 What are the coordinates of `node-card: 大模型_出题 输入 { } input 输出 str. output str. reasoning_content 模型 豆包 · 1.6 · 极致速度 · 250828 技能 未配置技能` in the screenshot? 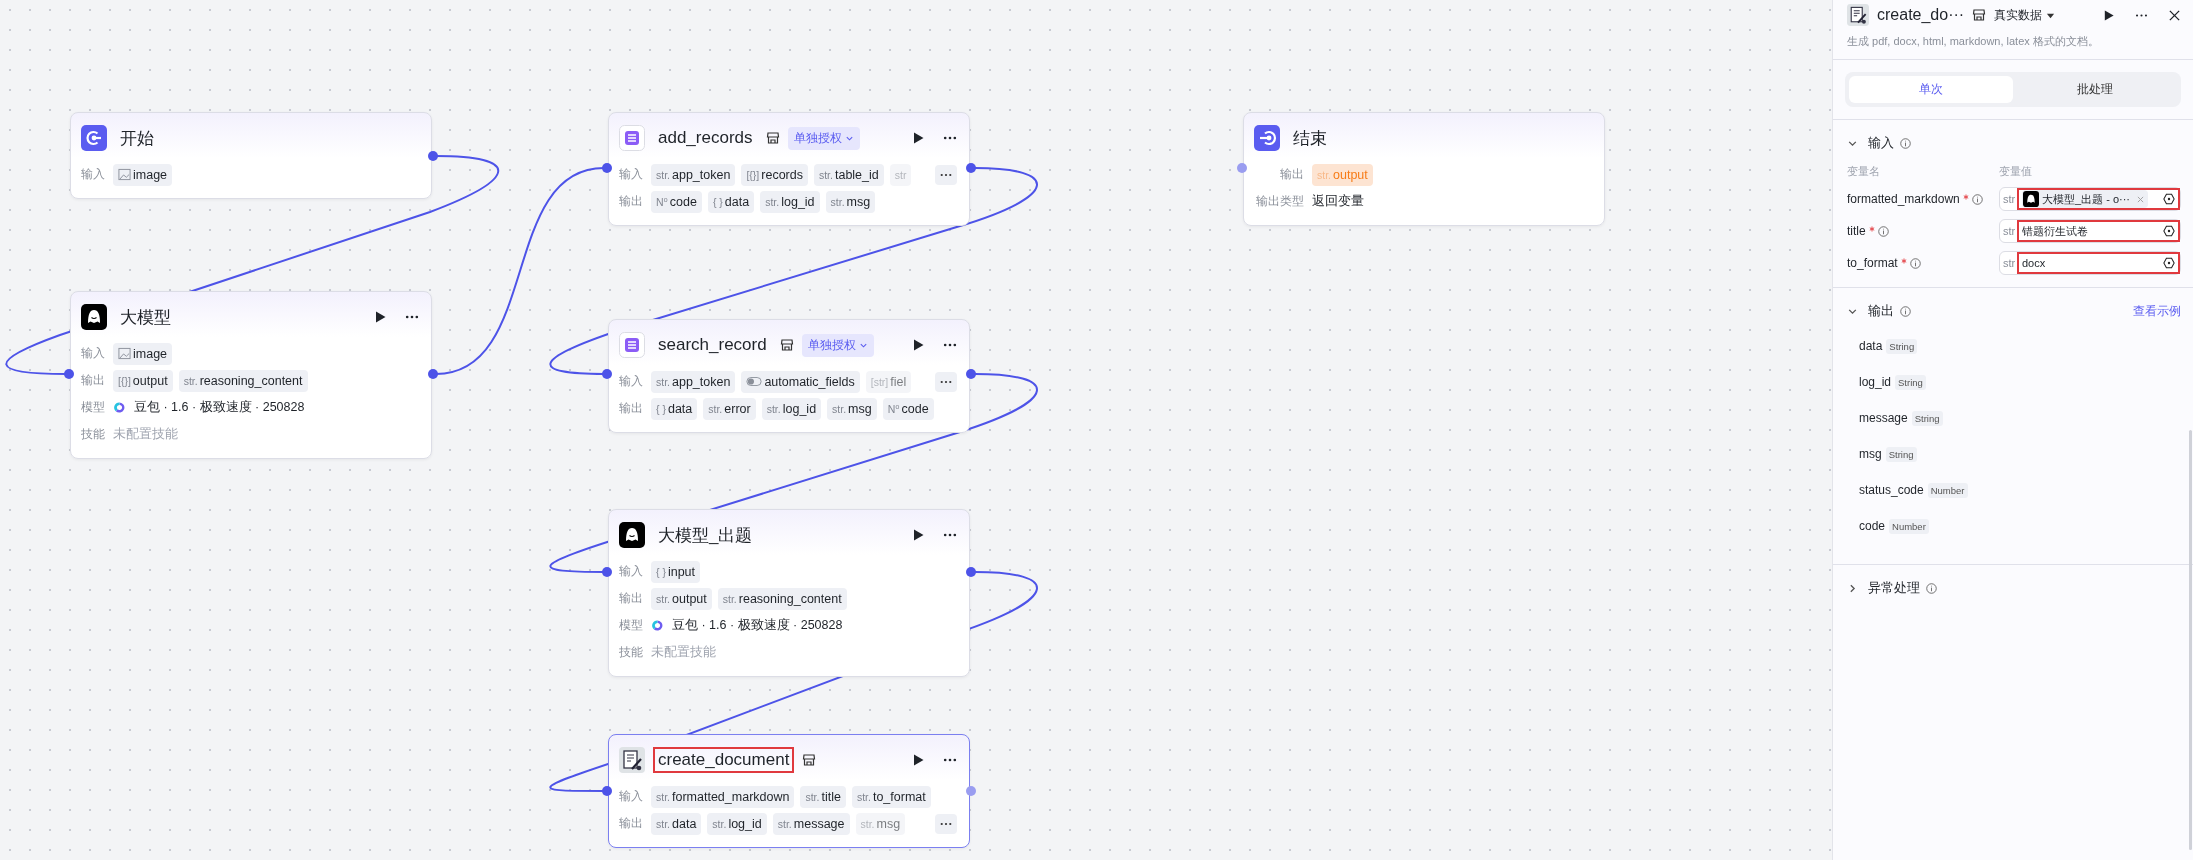 It's located at (789, 593).